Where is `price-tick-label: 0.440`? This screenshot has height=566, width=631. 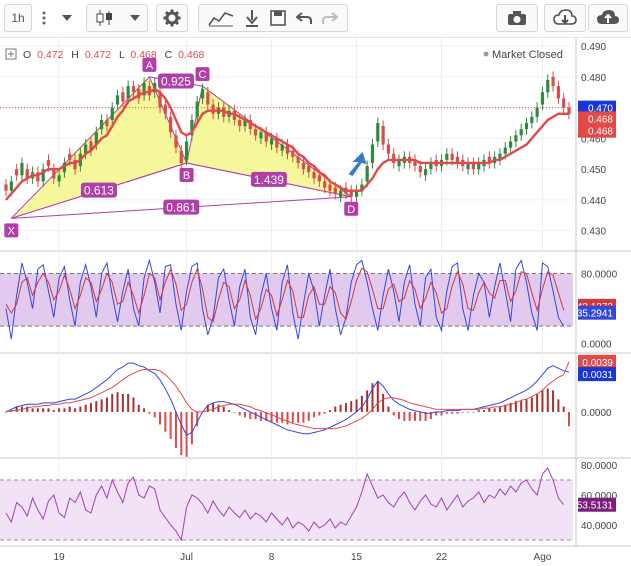 price-tick-label: 0.440 is located at coordinates (593, 201).